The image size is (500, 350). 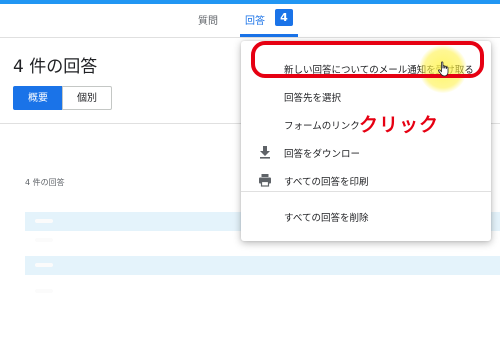 I want to click on menu-item-label: 回答先を選択, so click(x=313, y=98).